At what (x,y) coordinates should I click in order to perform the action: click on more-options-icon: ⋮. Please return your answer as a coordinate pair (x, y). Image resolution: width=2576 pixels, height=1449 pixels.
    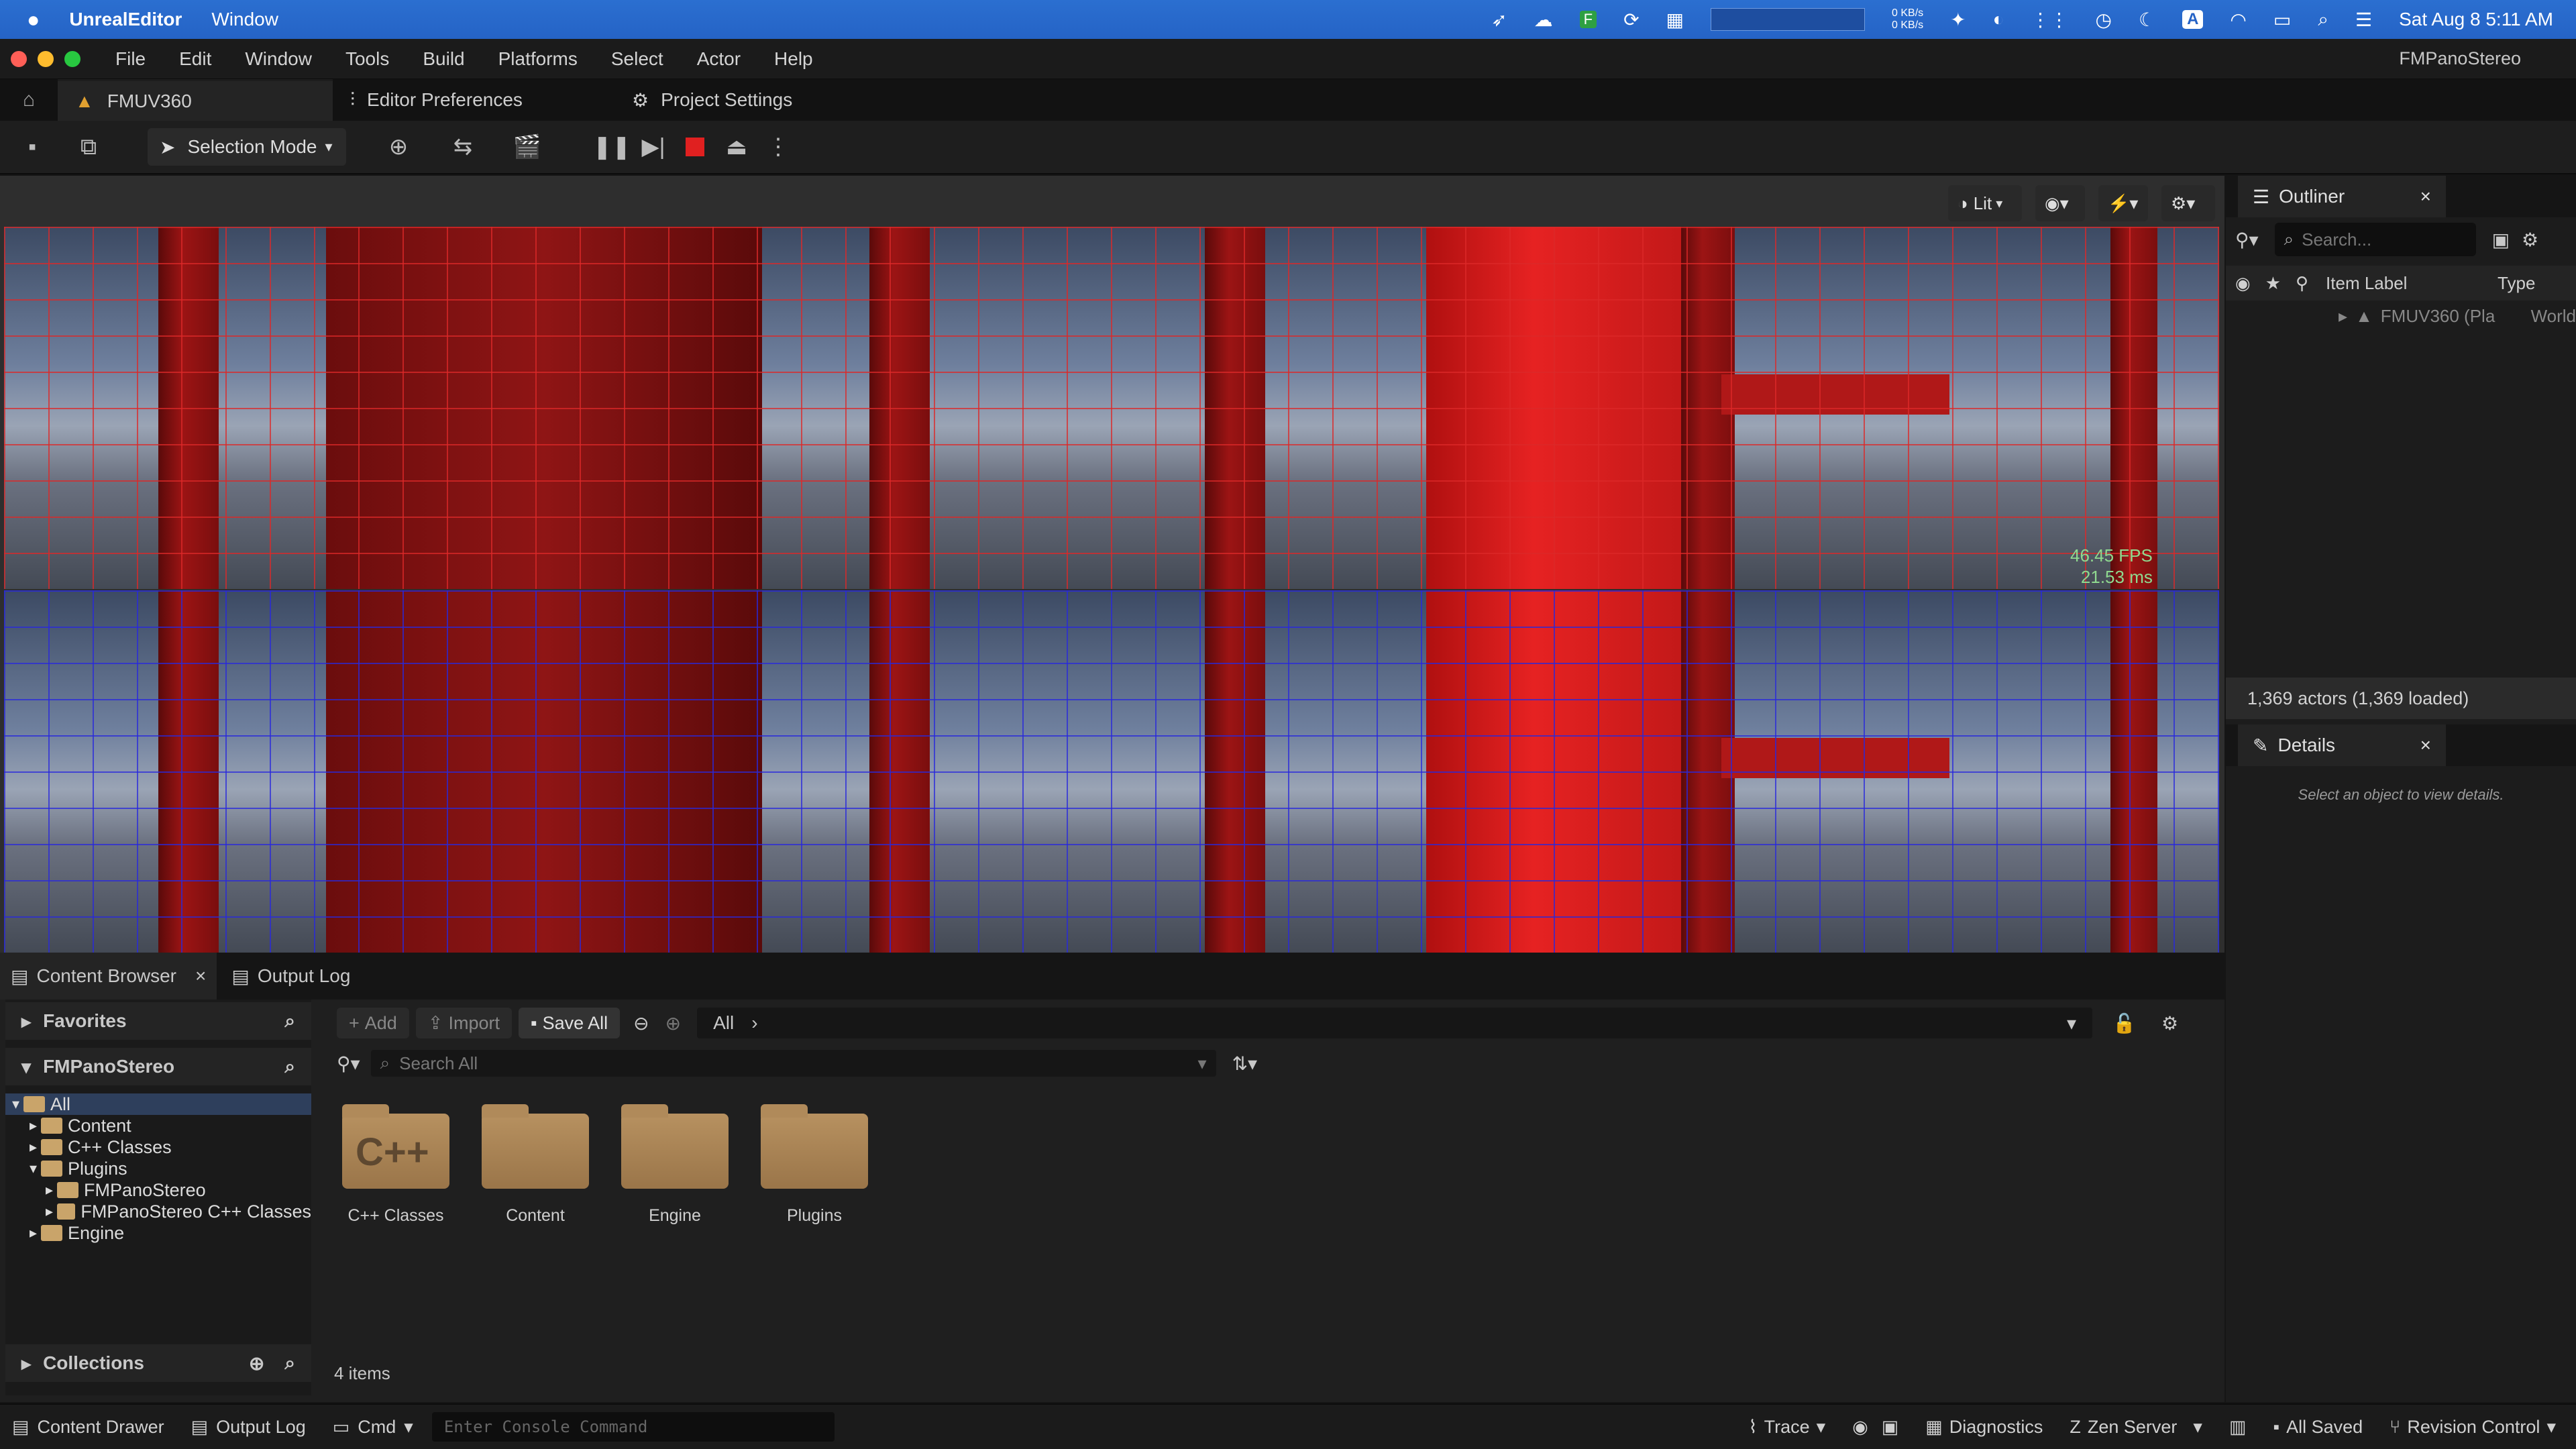
    Looking at the image, I should click on (778, 147).